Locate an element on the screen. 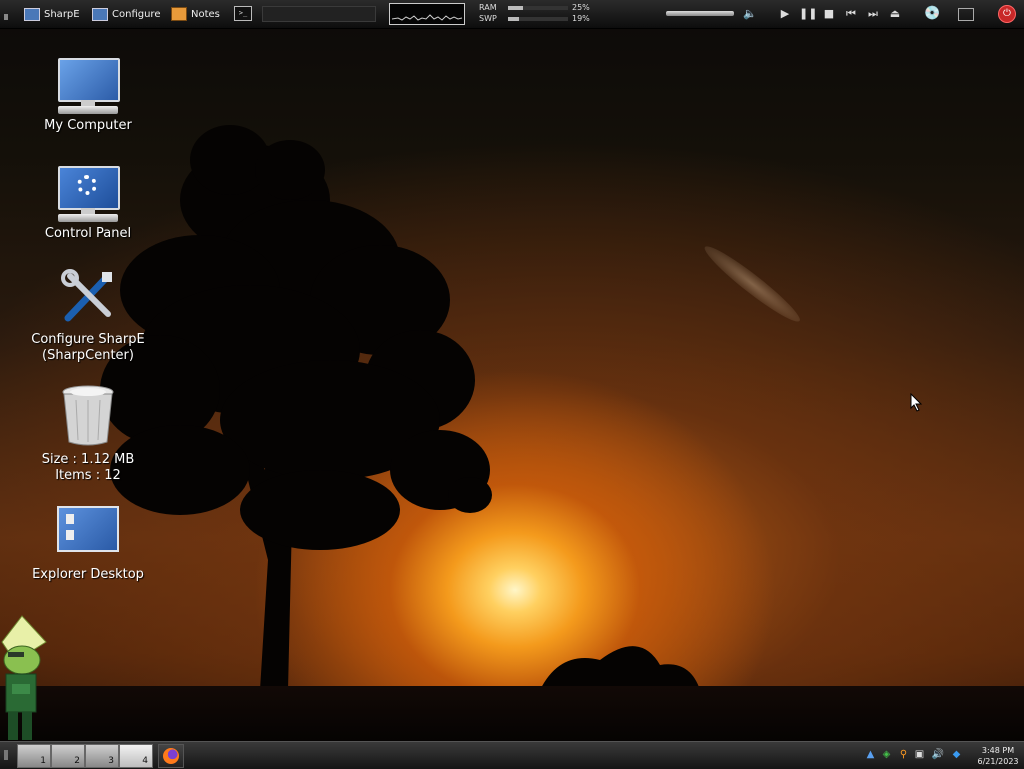 The image size is (1024, 769). volume-icon: 🔈 is located at coordinates (750, 14).